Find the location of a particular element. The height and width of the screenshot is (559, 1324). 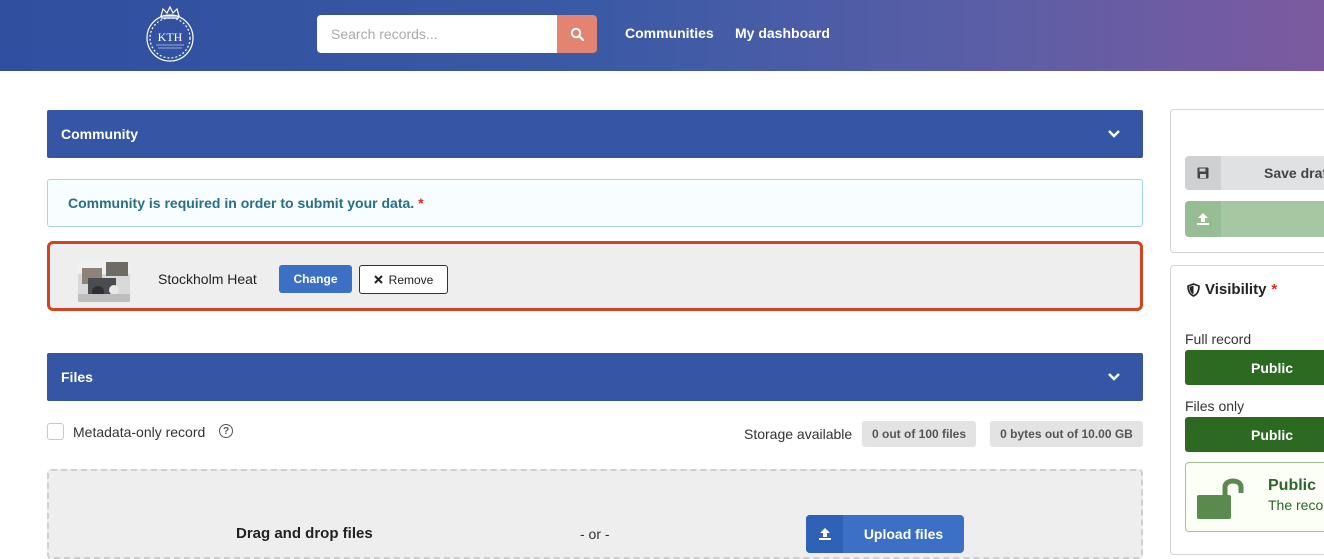

community-title: Community is located at coordinates (99, 134).